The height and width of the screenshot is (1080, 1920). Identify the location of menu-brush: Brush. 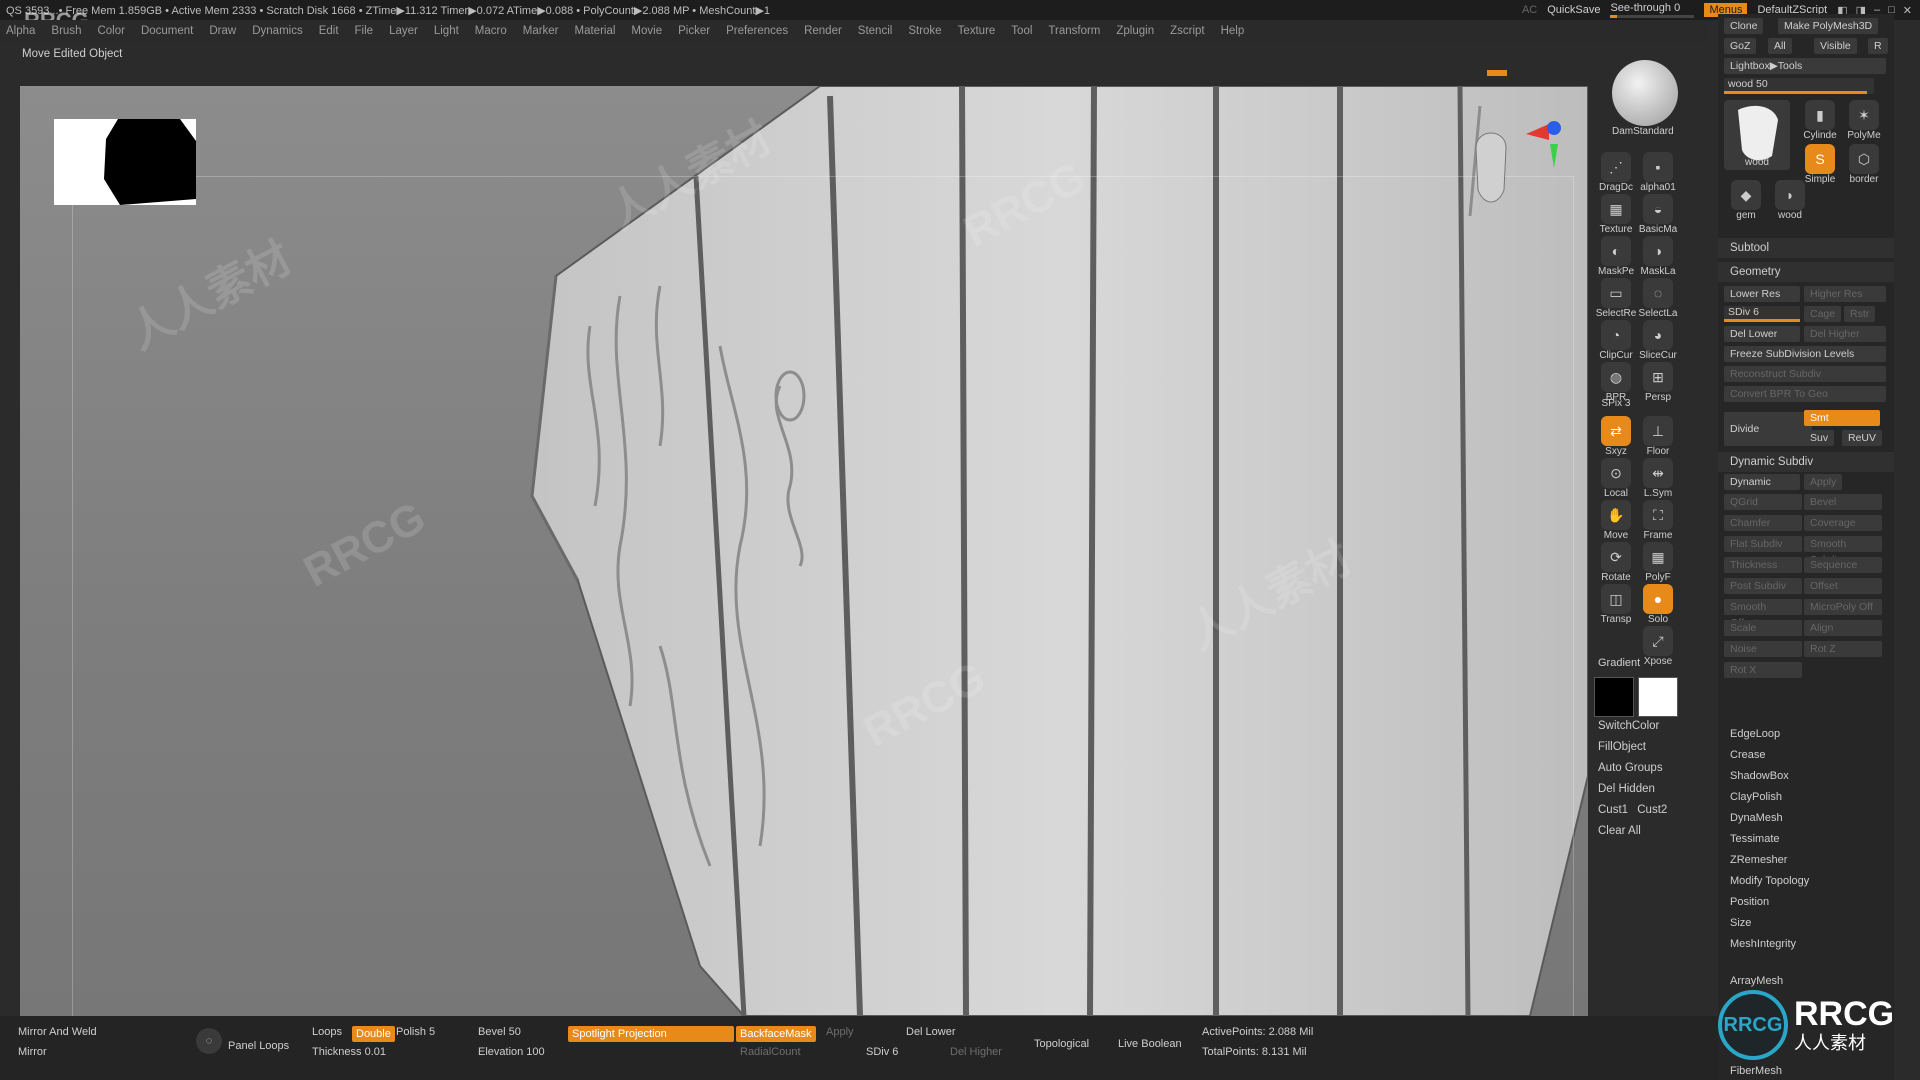
(71, 31).